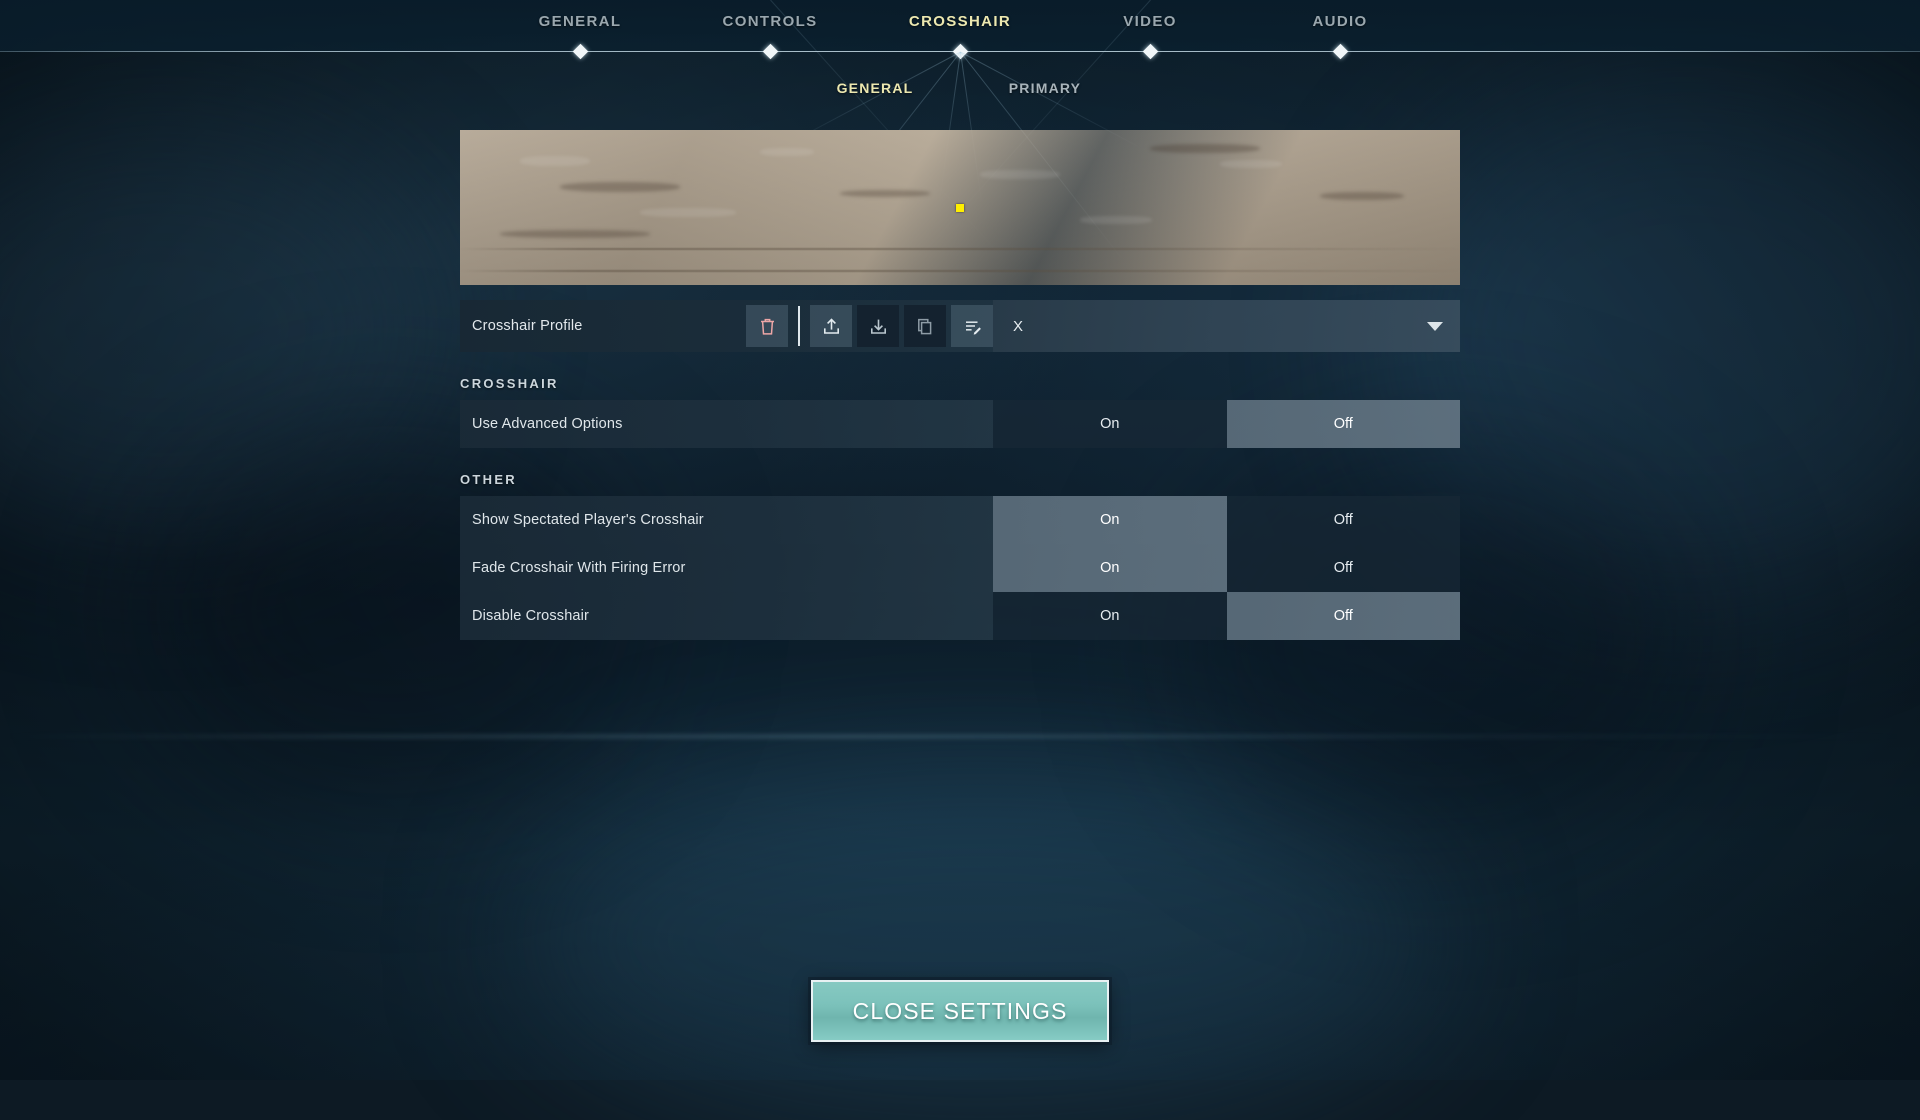 Image resolution: width=1920 pixels, height=1120 pixels. I want to click on download-profile-button, so click(878, 326).